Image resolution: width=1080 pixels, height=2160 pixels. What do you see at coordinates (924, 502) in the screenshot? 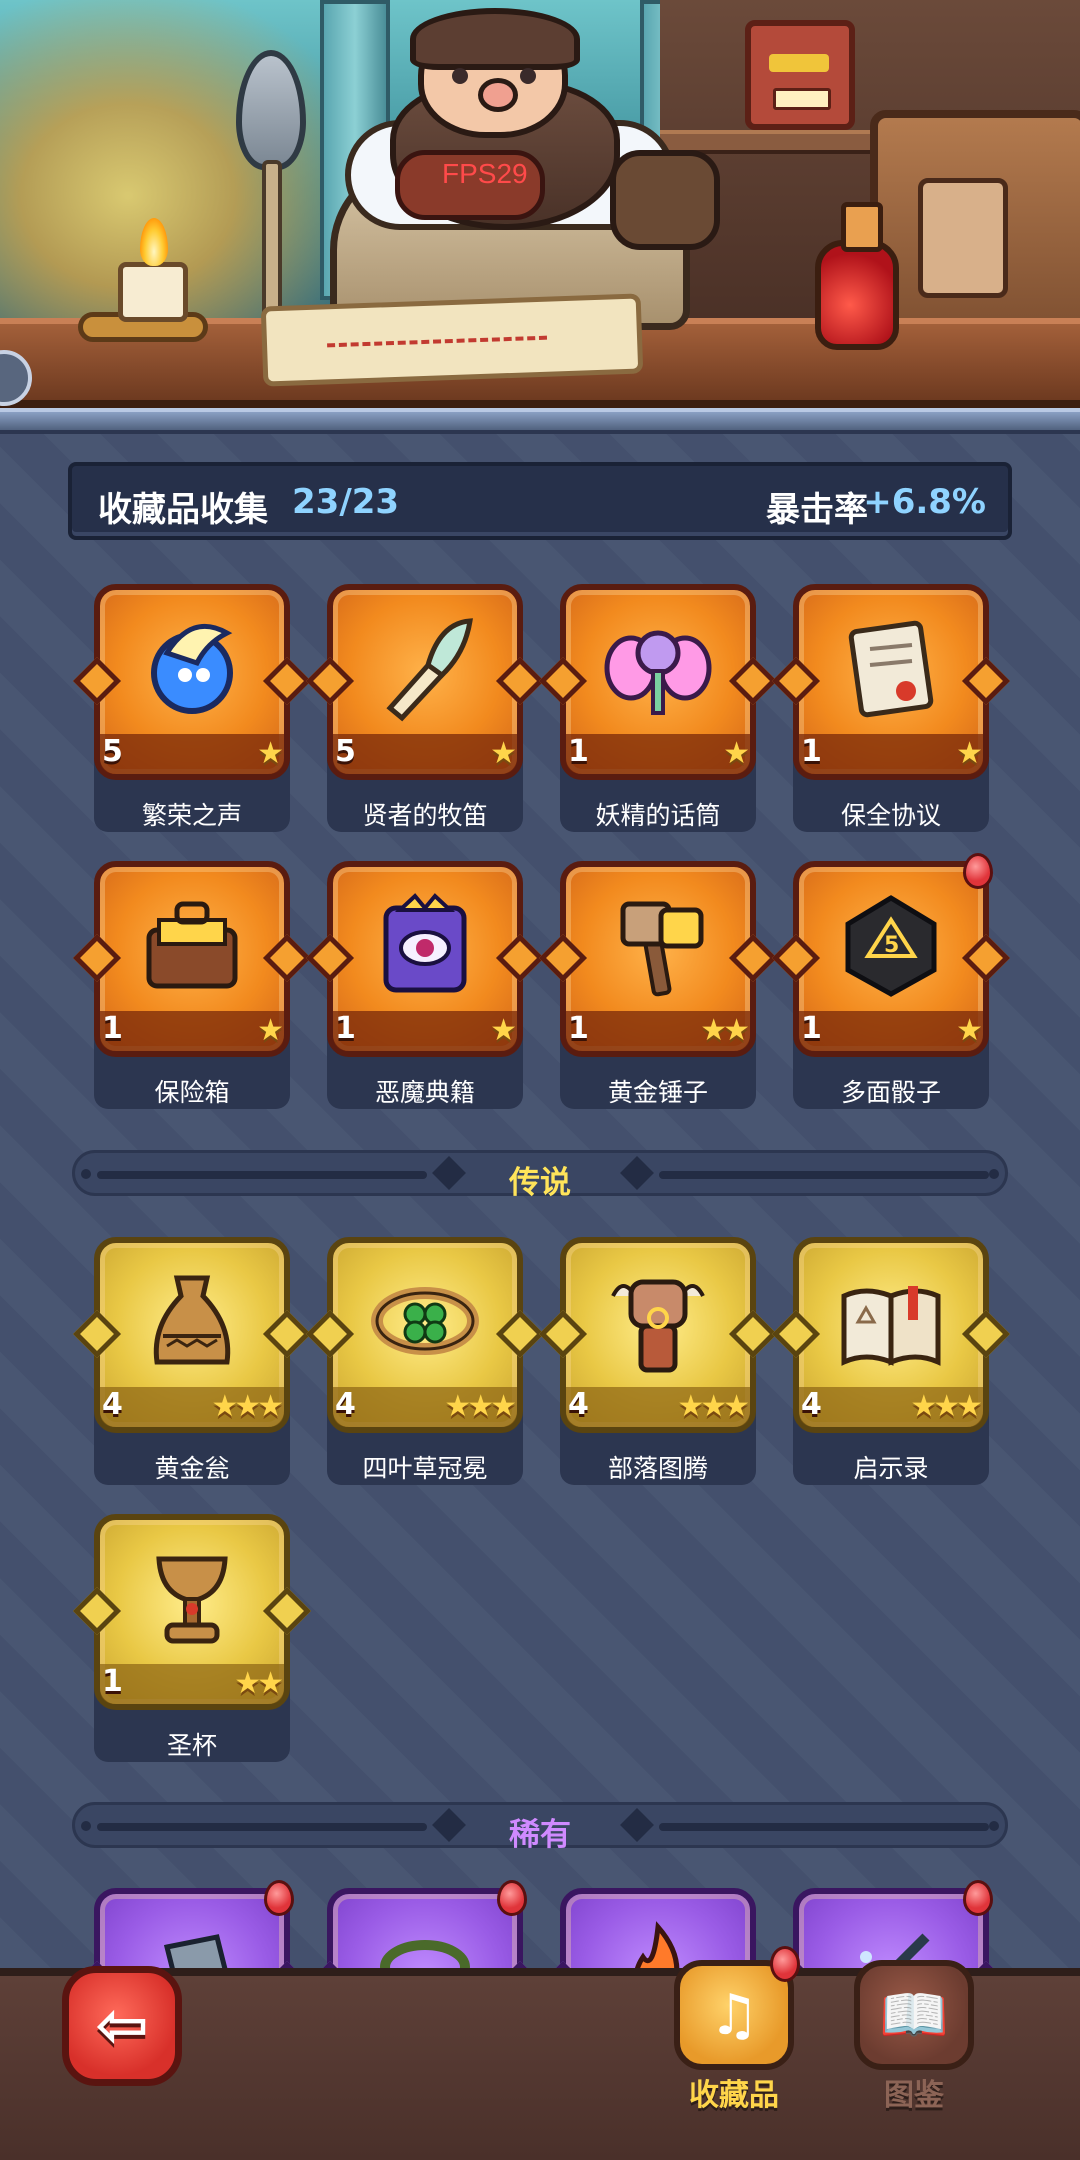
I see `crit-rate-value: +6.8%` at bounding box center [924, 502].